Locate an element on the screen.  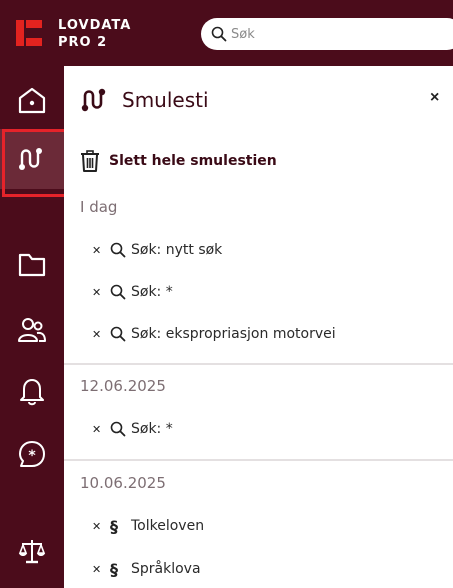
nav-chat: * is located at coordinates (32, 454).